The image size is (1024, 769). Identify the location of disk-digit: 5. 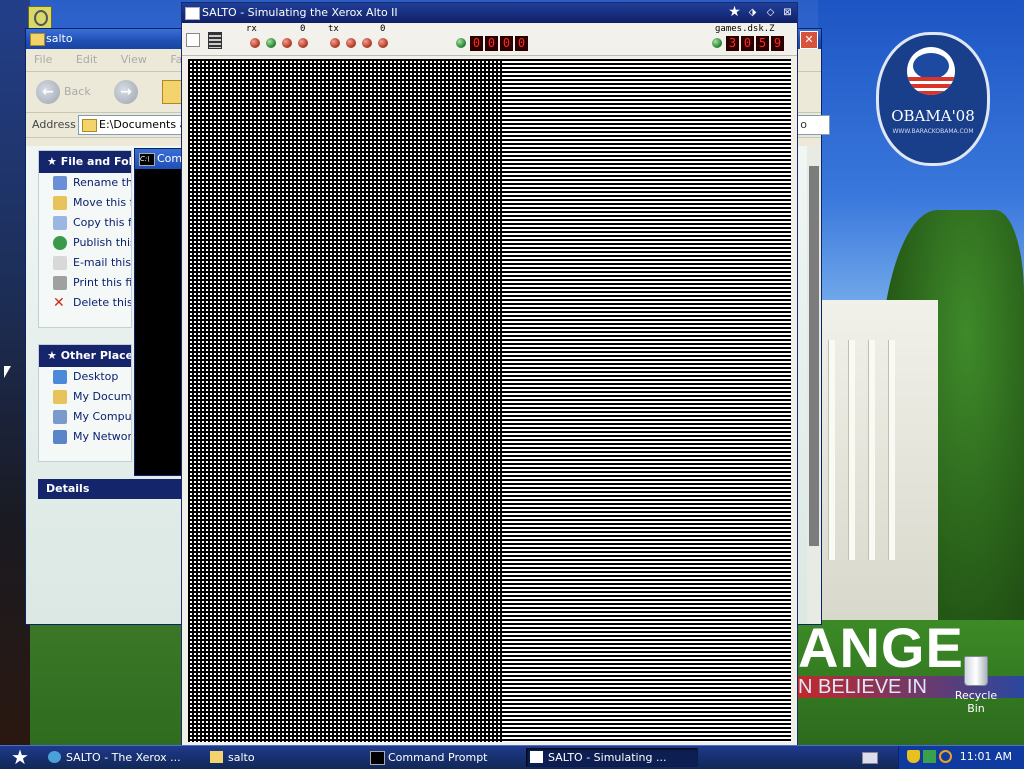
(762, 43).